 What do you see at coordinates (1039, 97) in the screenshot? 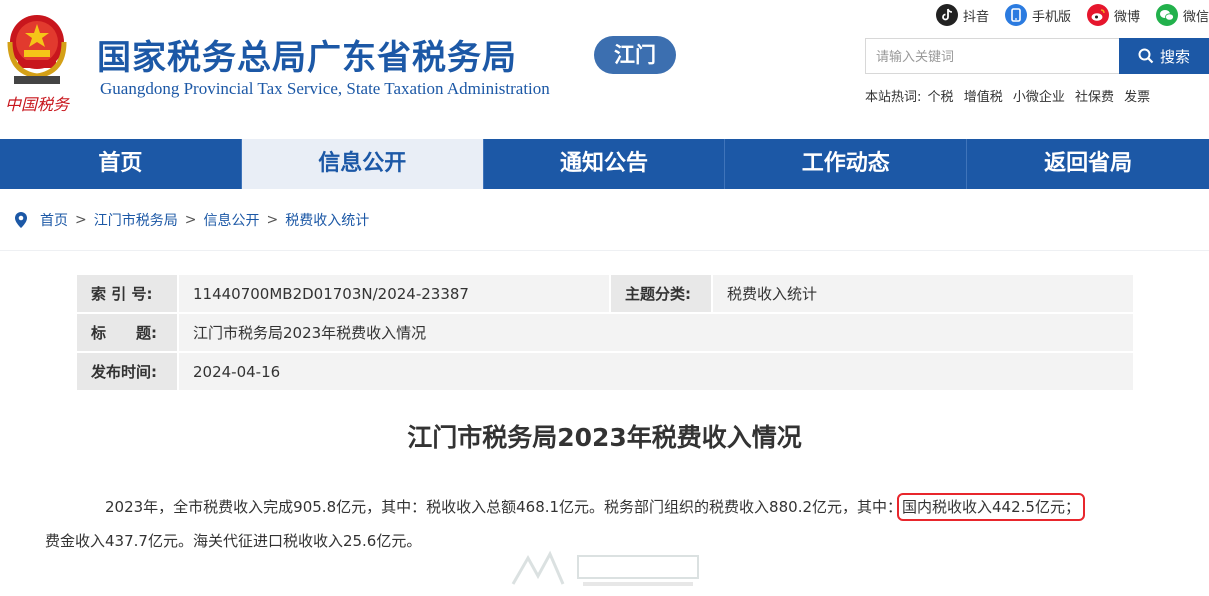
I see `hot-word: 小微企业` at bounding box center [1039, 97].